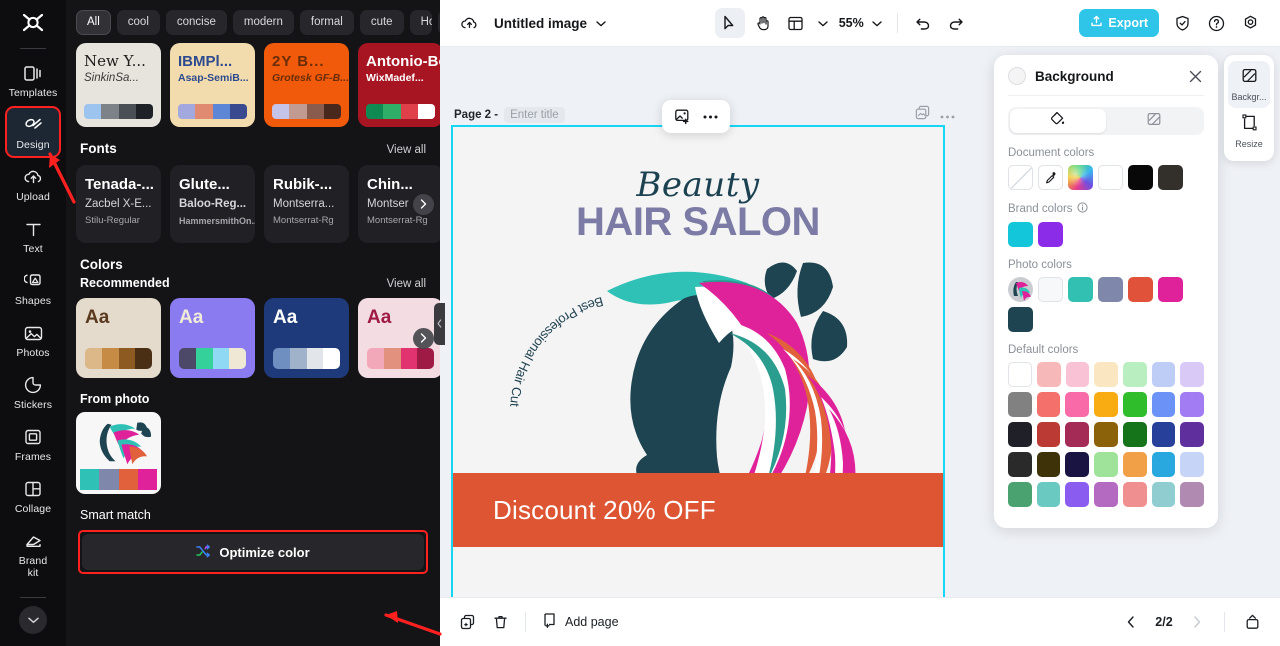 The width and height of the screenshot is (1280, 646). I want to click on background-current-swatch, so click(1017, 76).